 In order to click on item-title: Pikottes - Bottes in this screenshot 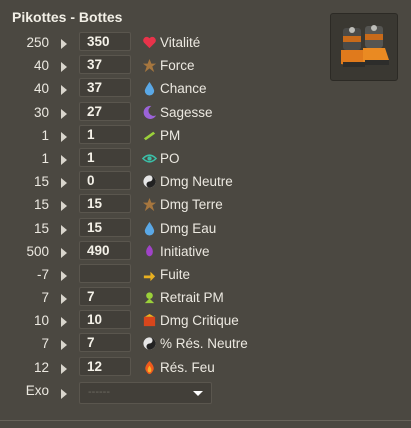, I will do `click(67, 17)`.